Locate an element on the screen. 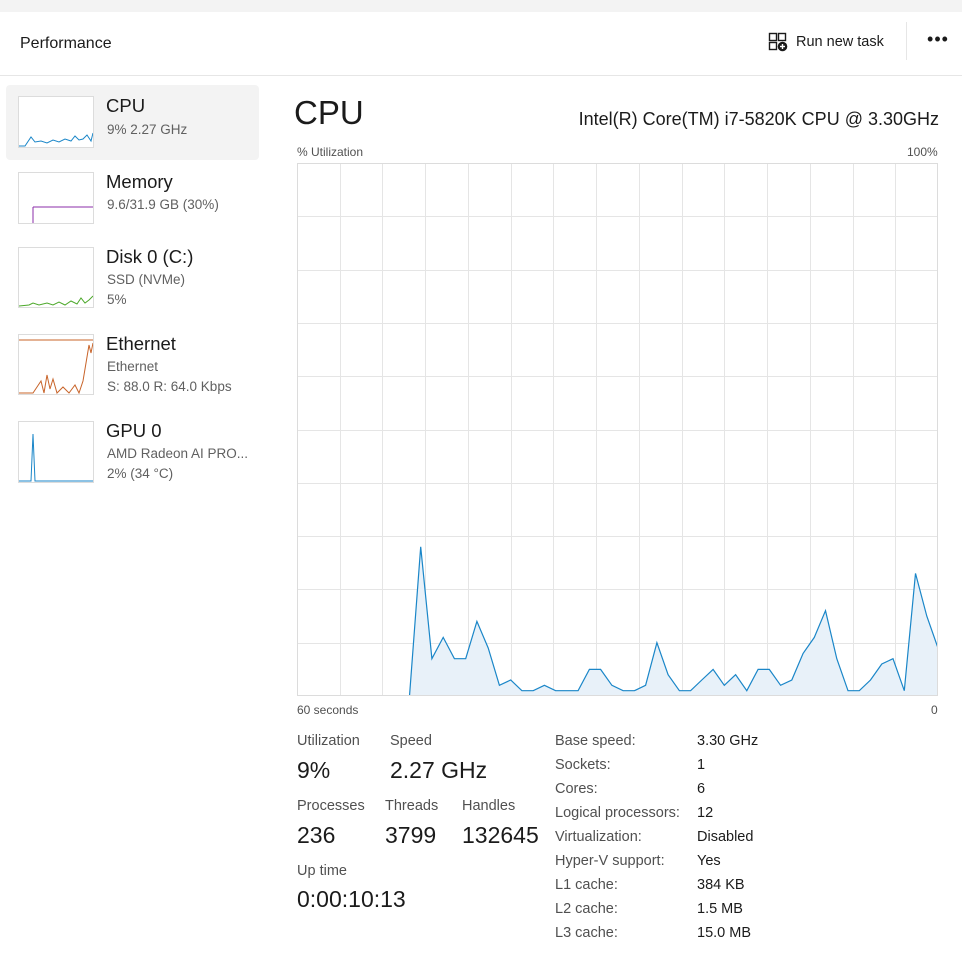  spec-value-l2-cache: 1.5 MB is located at coordinates (720, 909).